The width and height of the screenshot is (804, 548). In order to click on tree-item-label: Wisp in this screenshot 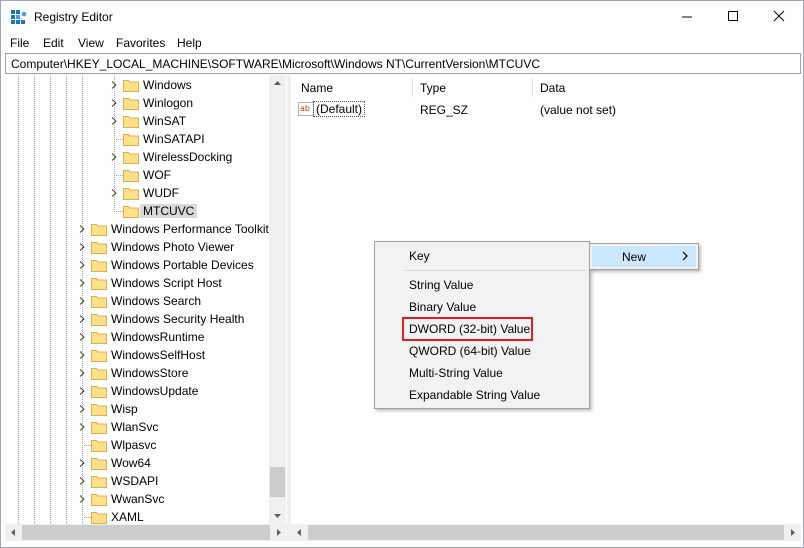, I will do `click(124, 409)`.